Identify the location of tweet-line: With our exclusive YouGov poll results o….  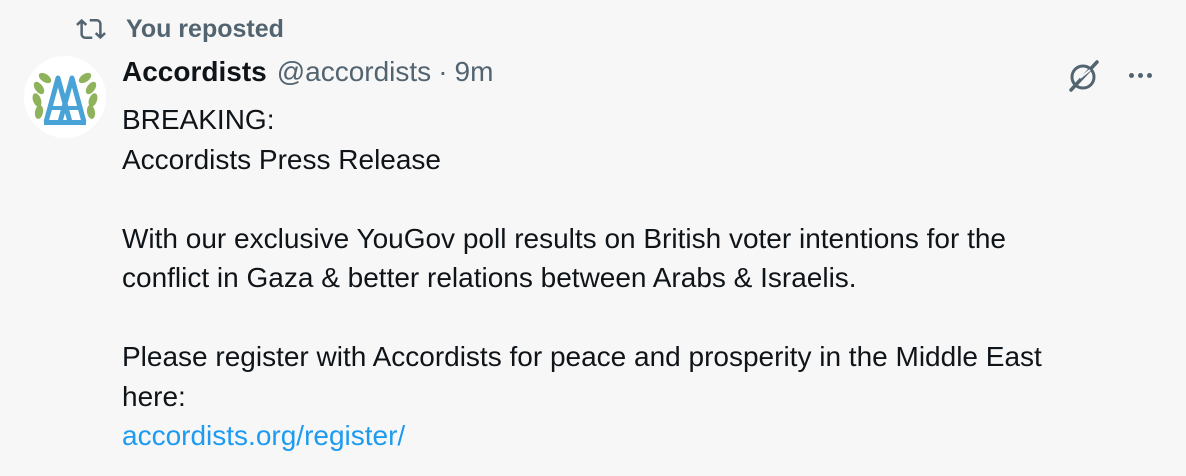
(564, 238).